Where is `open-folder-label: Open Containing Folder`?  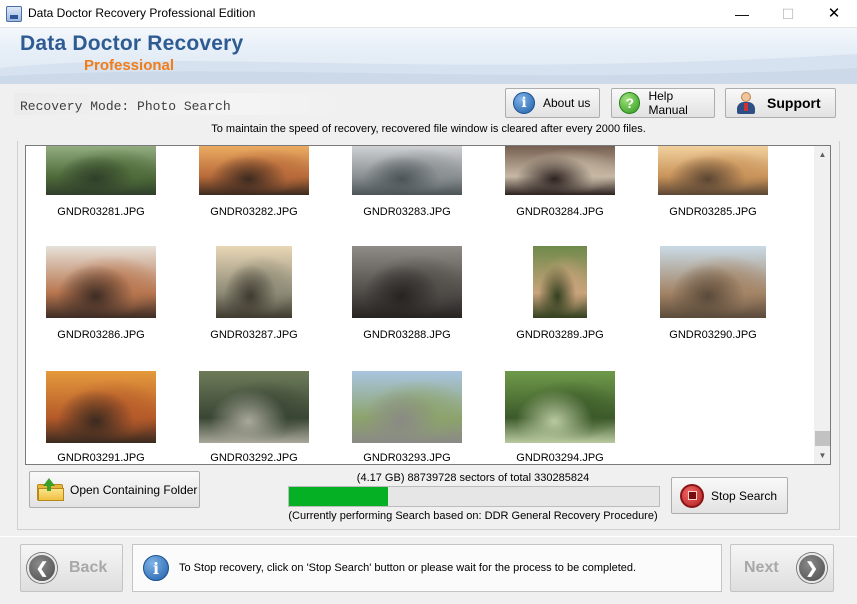 open-folder-label: Open Containing Folder is located at coordinates (134, 489).